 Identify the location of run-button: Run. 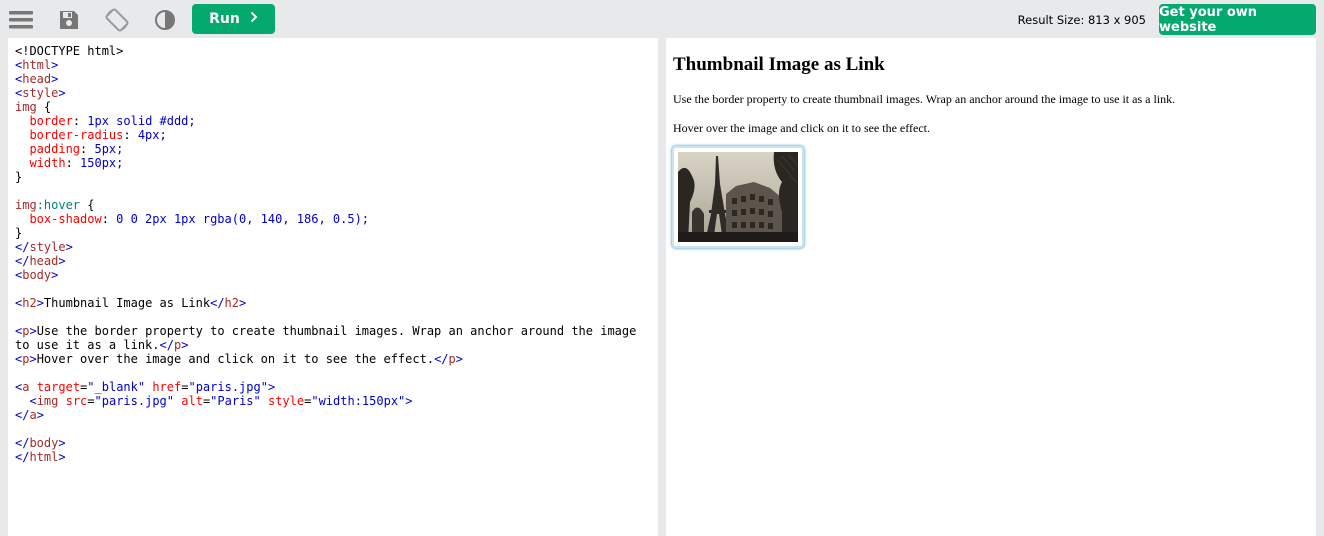
(233, 19).